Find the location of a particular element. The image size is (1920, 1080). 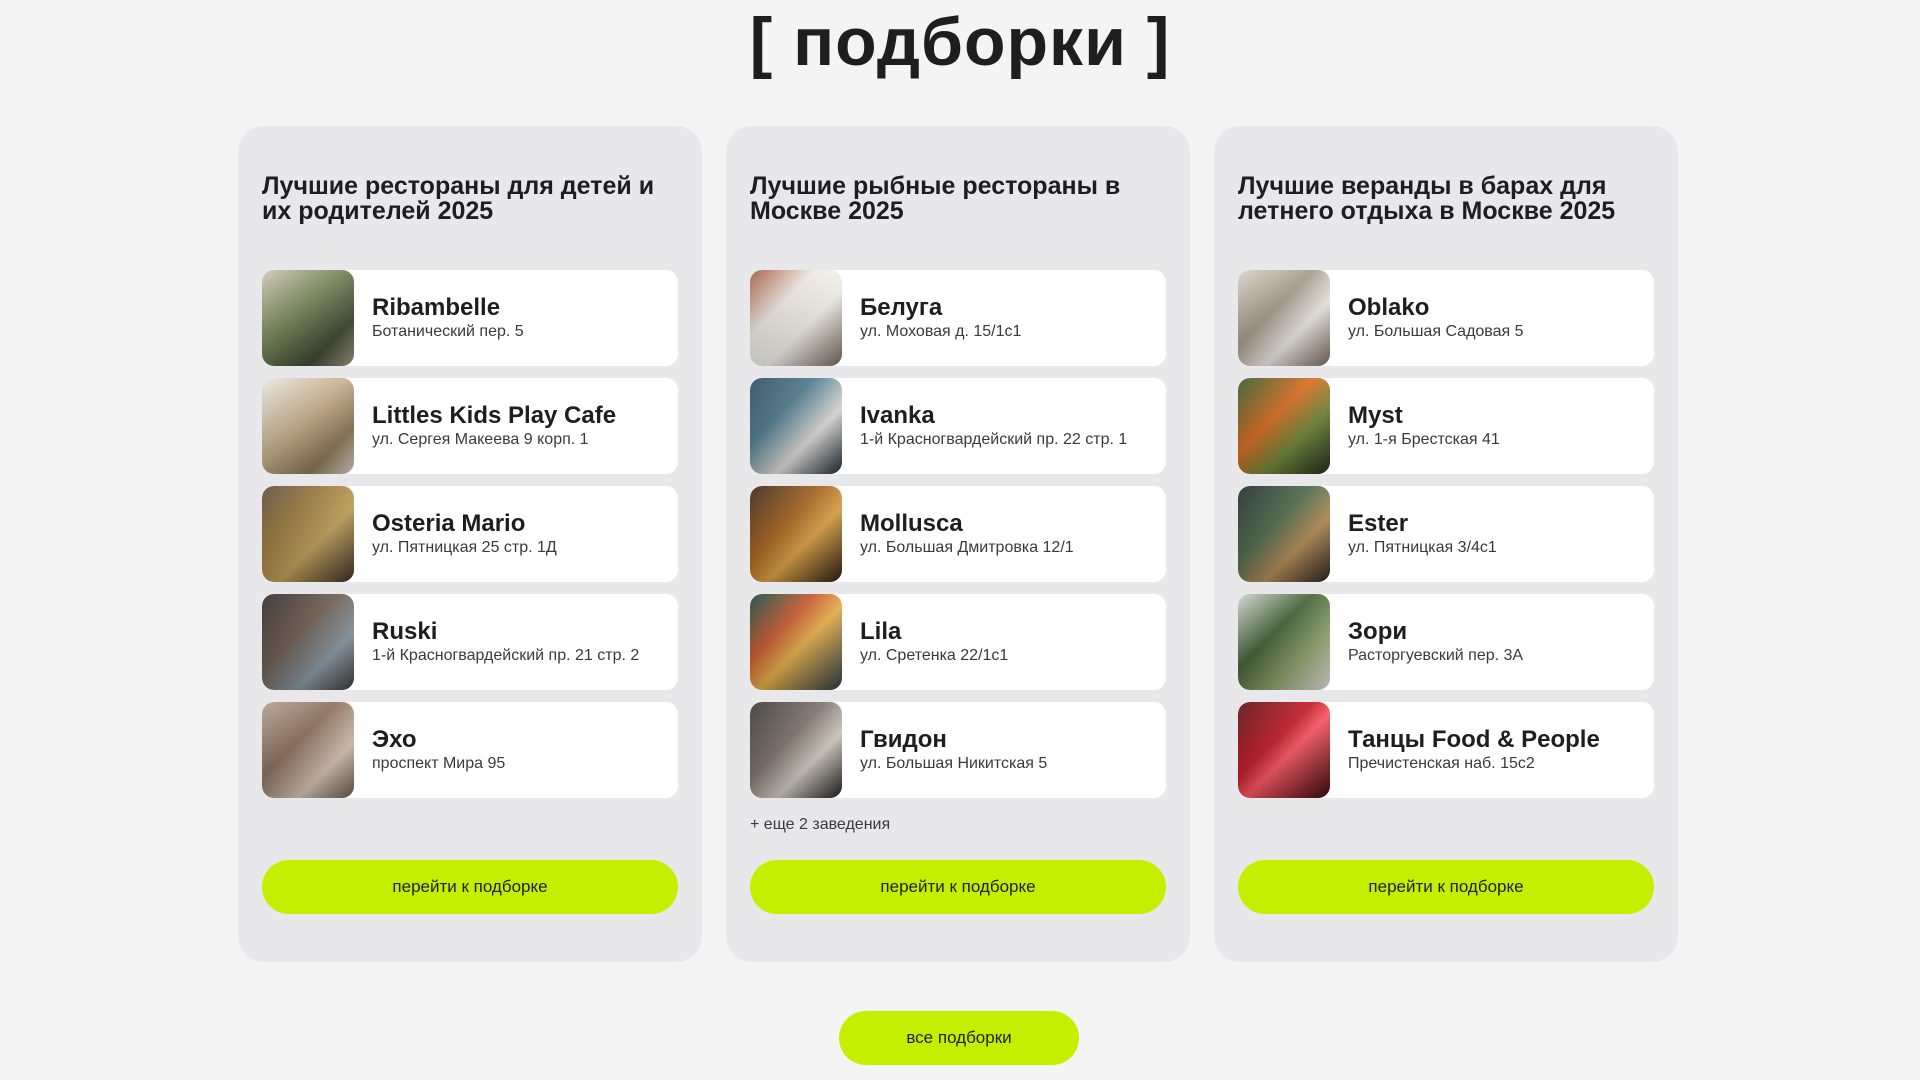

page-title: [ подборки ] is located at coordinates (960, 42).